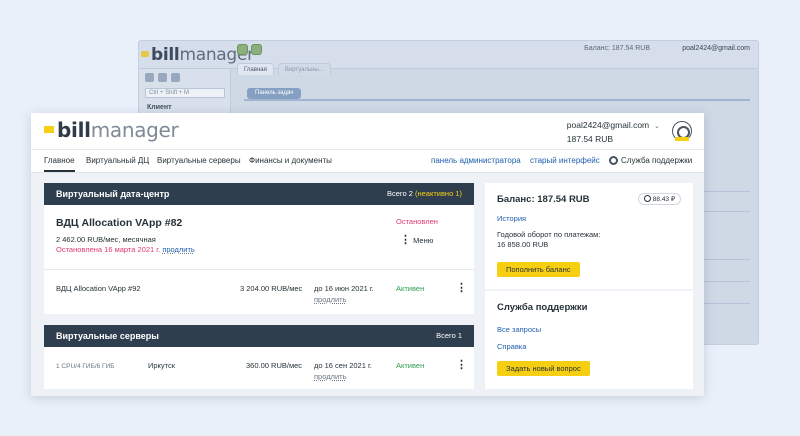 This screenshot has width=800, height=436. I want to click on vdc-item-stopped: Остановлена 16 марта 2021 г. продлить, so click(125, 249).